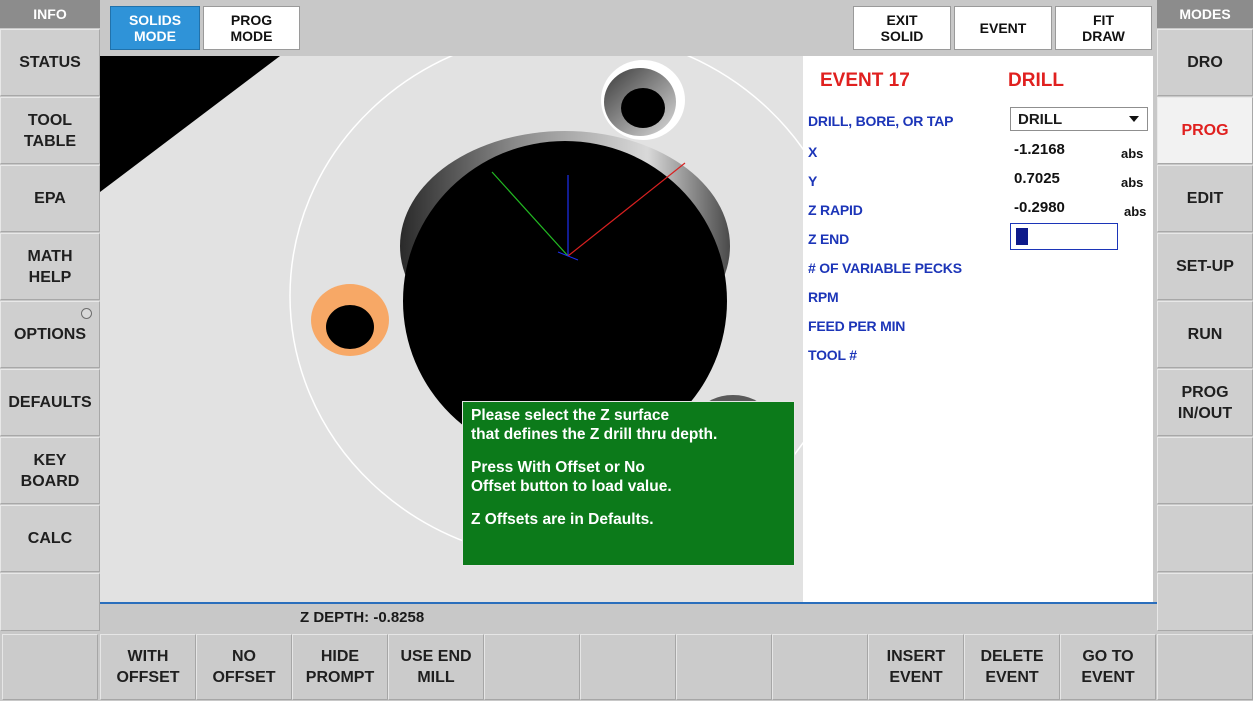  I want to click on exit-solid-button: EXIT SOLID, so click(902, 28).